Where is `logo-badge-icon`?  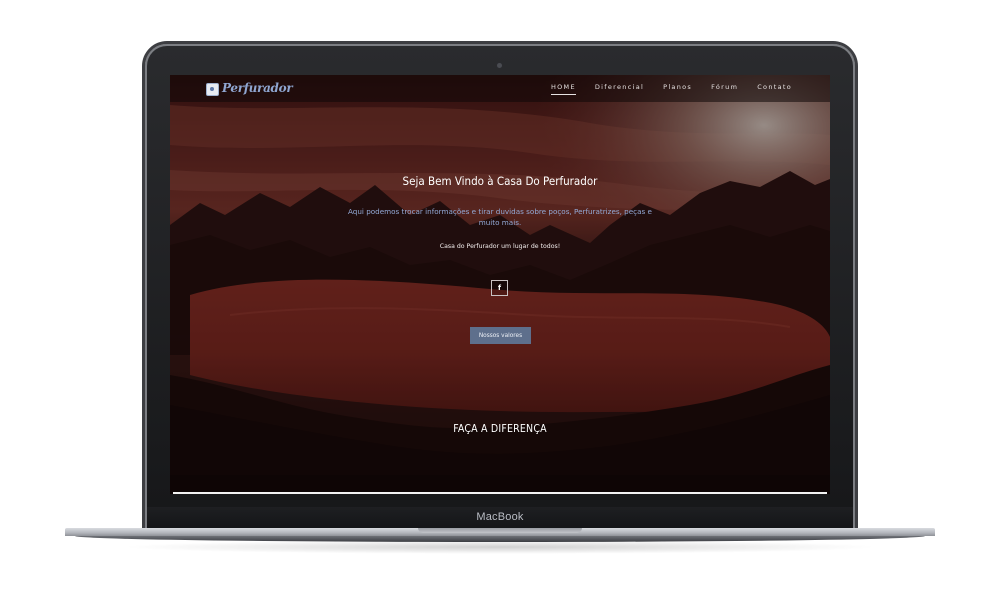 logo-badge-icon is located at coordinates (212, 89).